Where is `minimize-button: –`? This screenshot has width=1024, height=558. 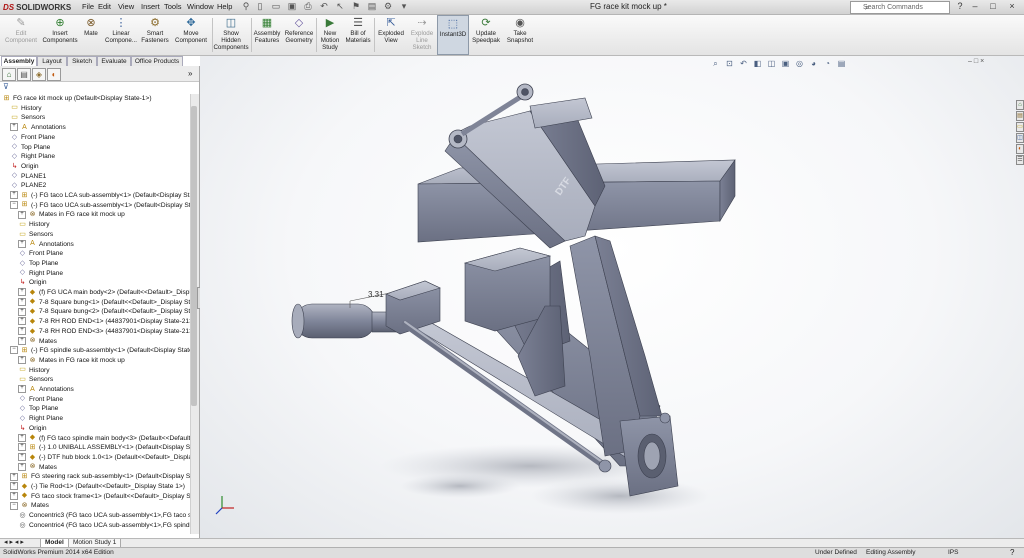
minimize-button: – is located at coordinates (975, 6).